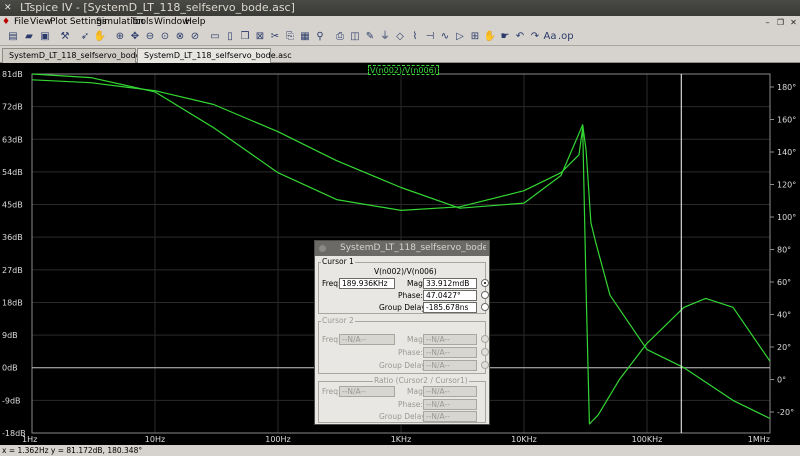 The height and width of the screenshot is (456, 800). I want to click on cursor-position-readout: x = 1.362Hz y = 81.172dB, 180.348°, so click(72, 450).